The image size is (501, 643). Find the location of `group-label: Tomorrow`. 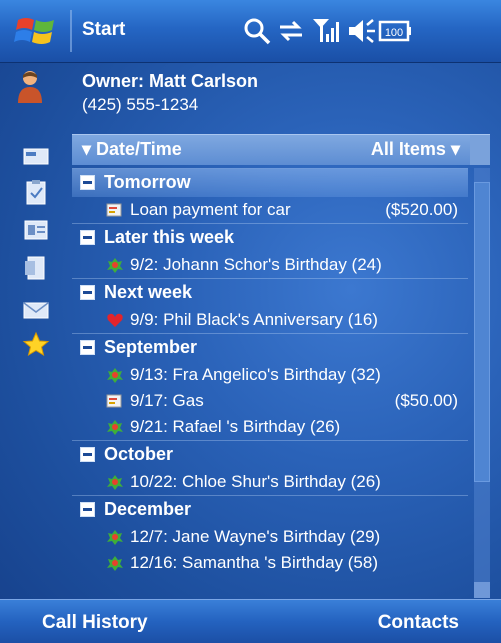

group-label: Tomorrow is located at coordinates (147, 182).